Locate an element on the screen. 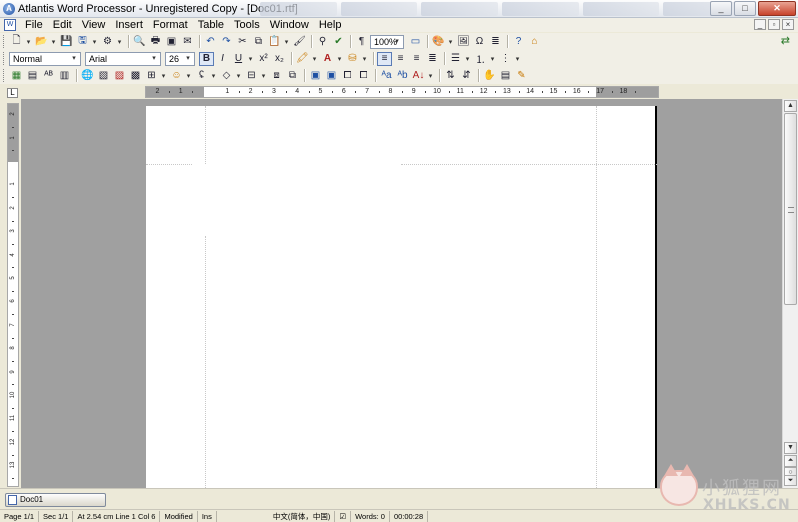 This screenshot has width=798, height=522. calculator-icon: ▤ is located at coordinates (505, 76).